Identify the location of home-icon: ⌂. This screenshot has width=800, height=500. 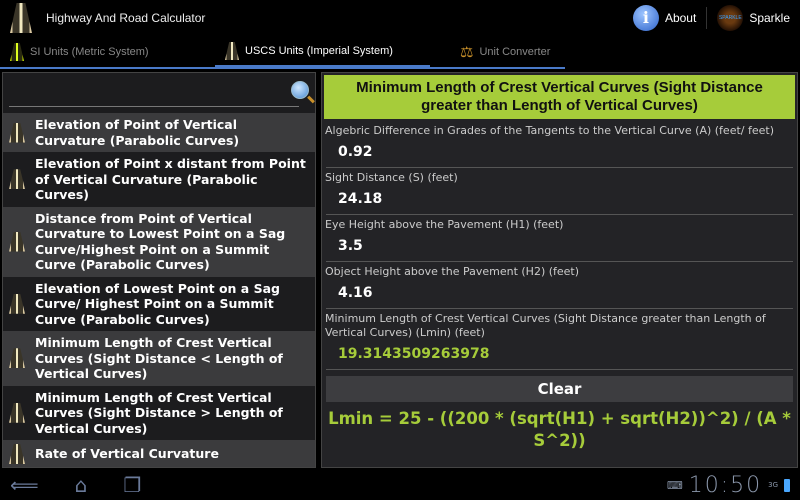
(81, 485).